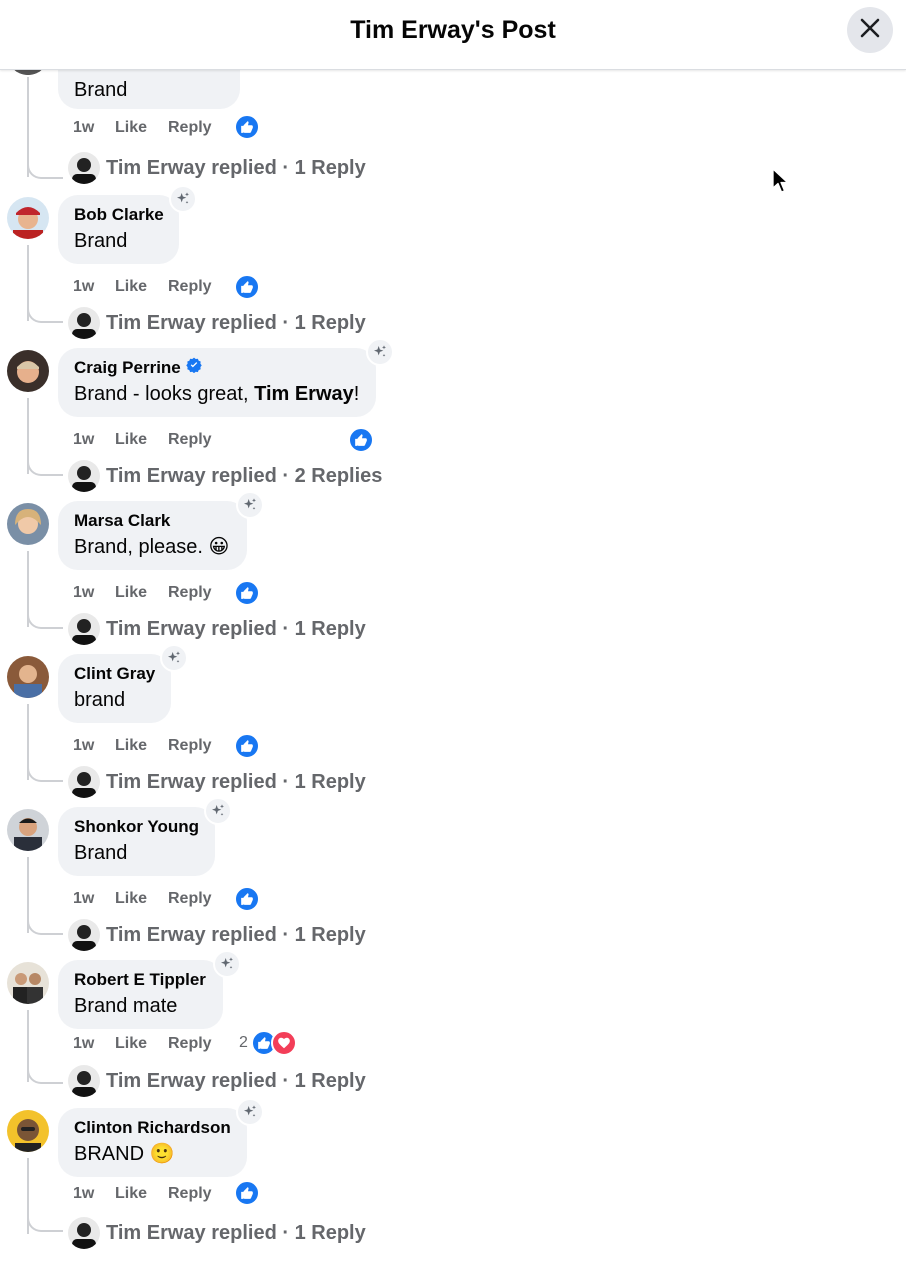 This screenshot has height=1272, width=906. I want to click on comment-author: Craig Perrine, so click(217, 368).